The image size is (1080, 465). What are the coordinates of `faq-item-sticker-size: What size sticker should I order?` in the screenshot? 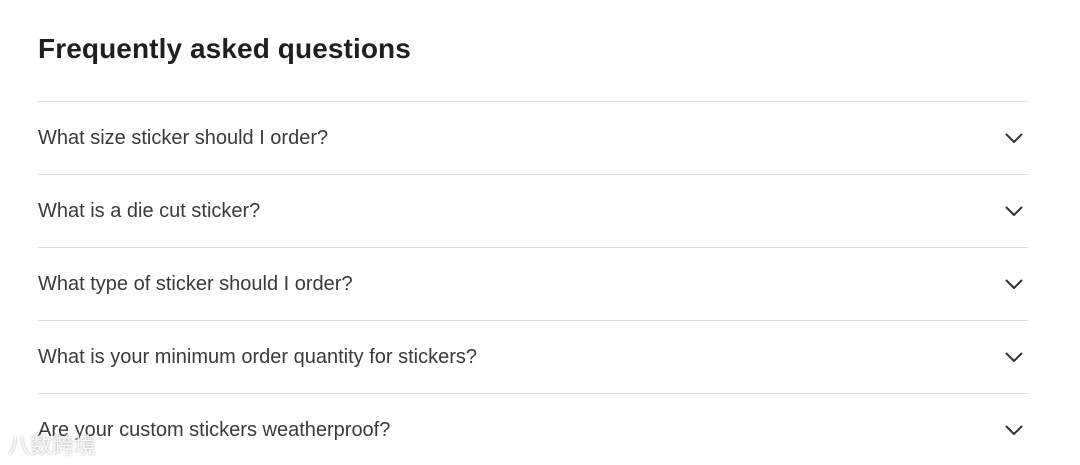 It's located at (533, 138).